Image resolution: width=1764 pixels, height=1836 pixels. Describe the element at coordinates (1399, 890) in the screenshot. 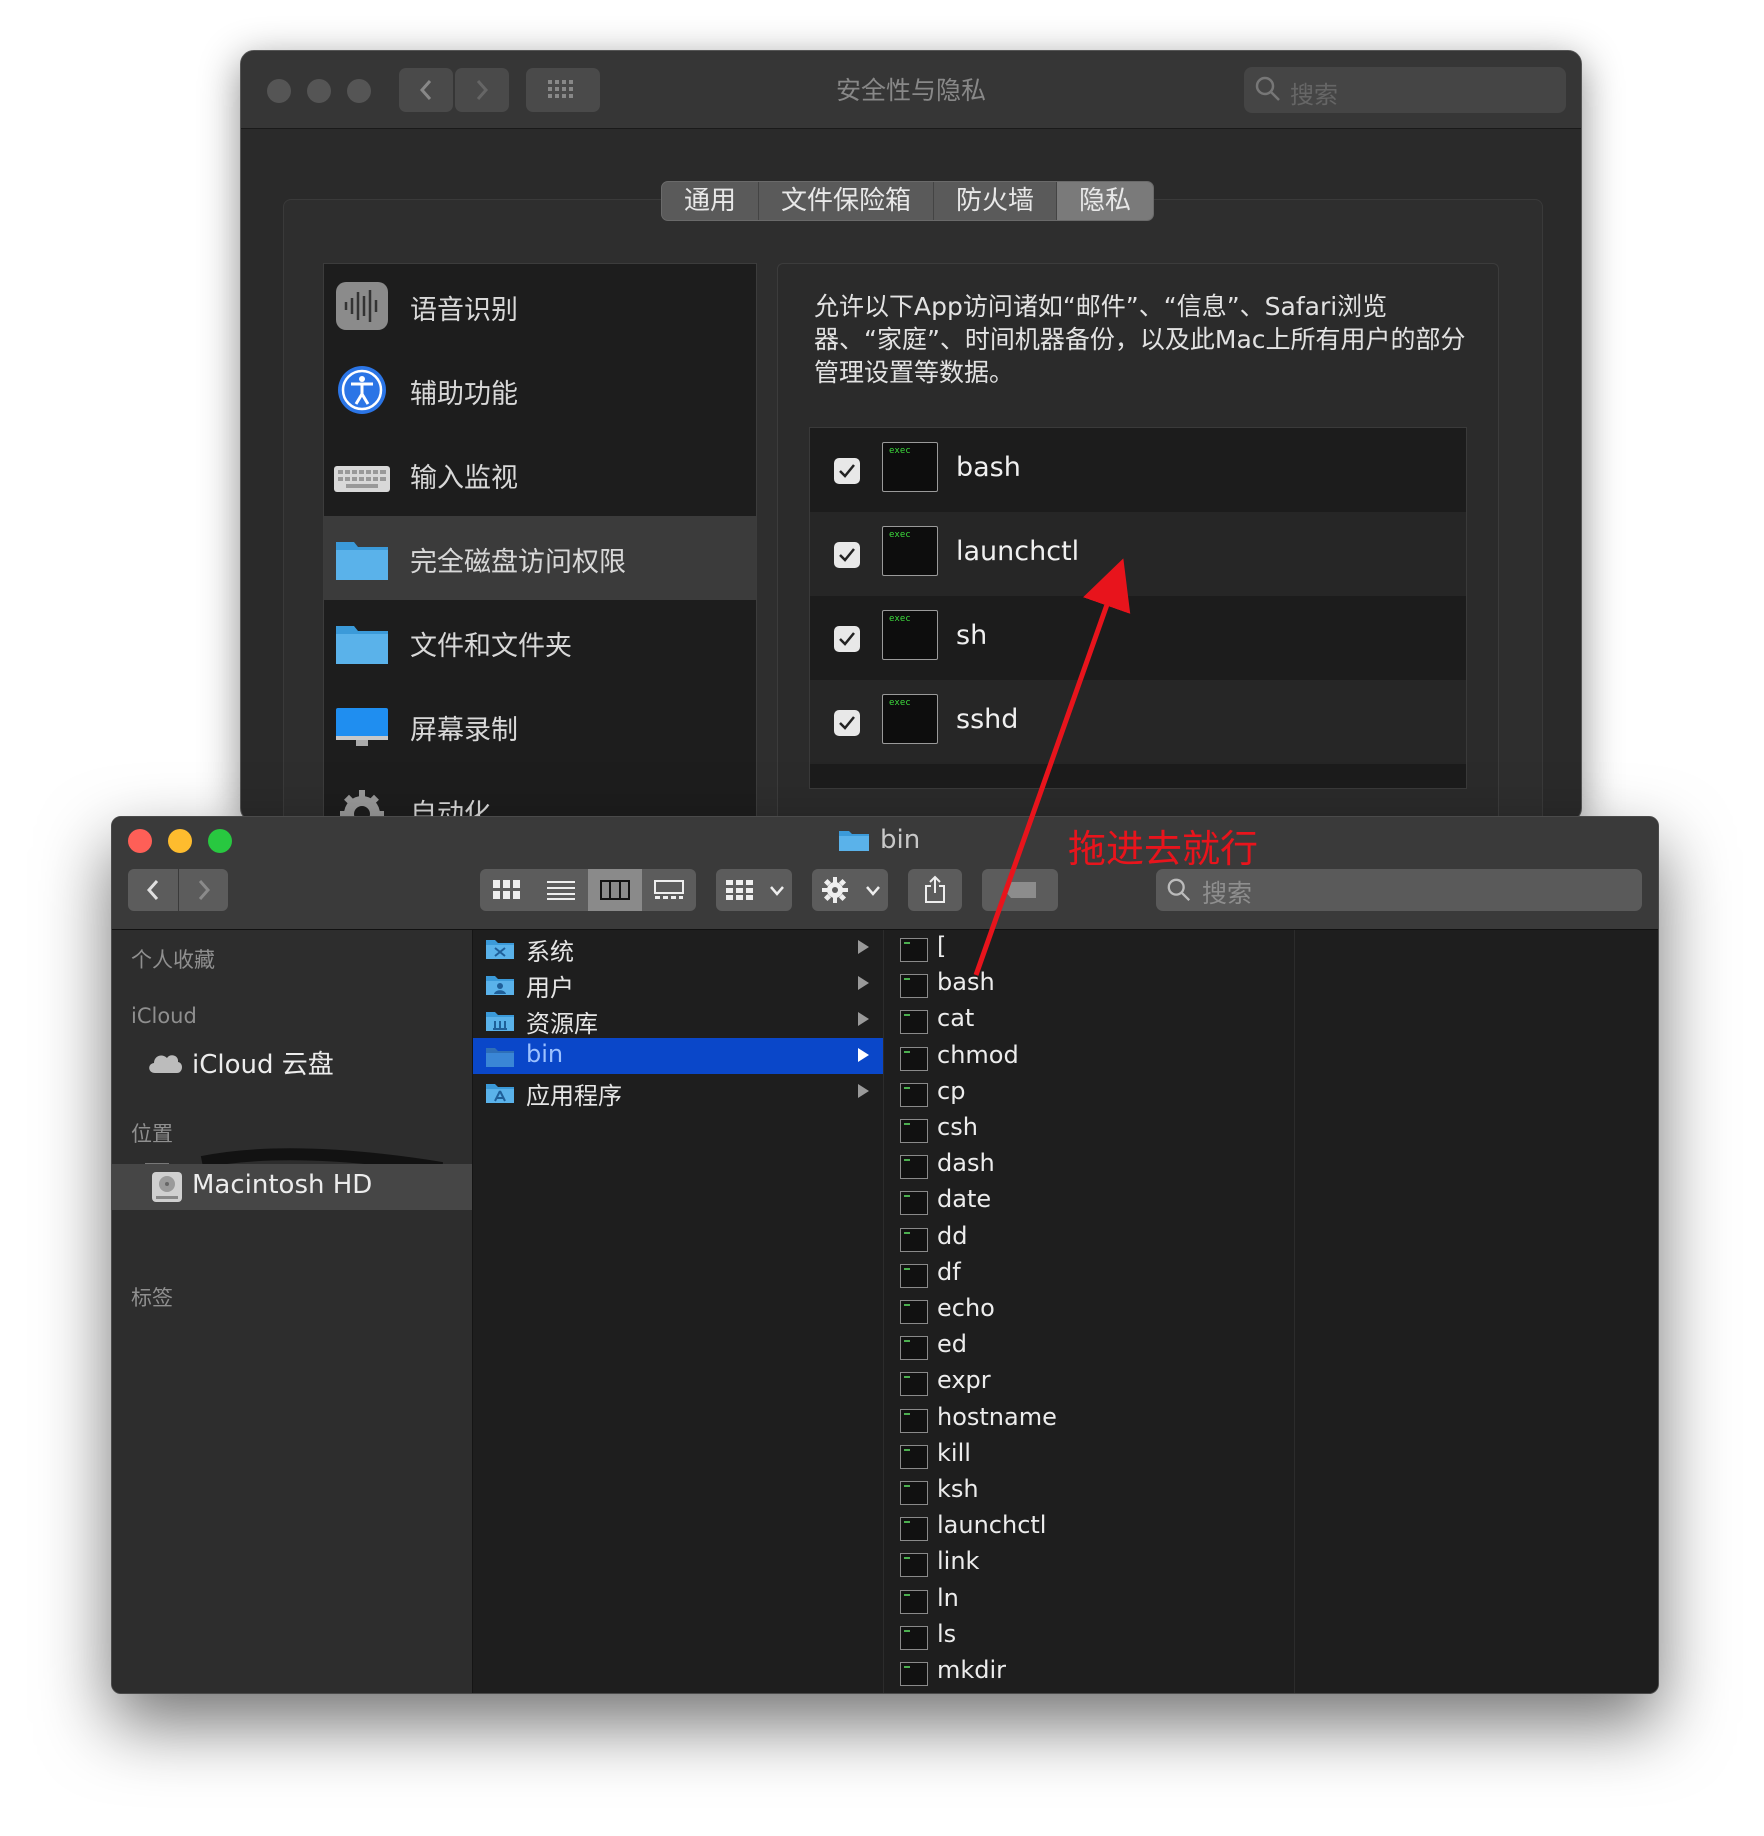

I see `finder-search-field: 搜索` at that location.